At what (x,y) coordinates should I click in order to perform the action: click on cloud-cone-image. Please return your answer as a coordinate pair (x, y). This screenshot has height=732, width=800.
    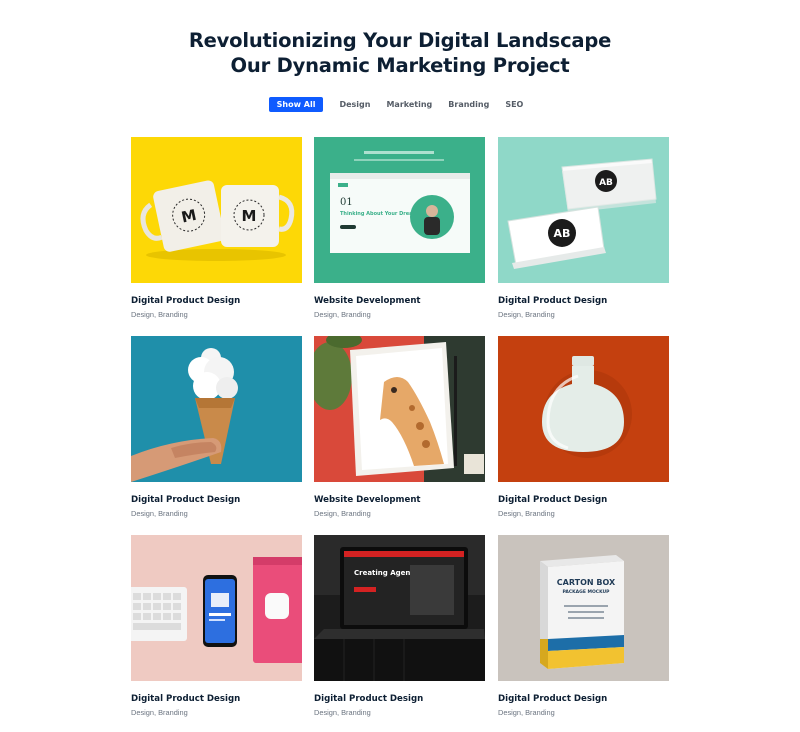
    Looking at the image, I should click on (216, 409).